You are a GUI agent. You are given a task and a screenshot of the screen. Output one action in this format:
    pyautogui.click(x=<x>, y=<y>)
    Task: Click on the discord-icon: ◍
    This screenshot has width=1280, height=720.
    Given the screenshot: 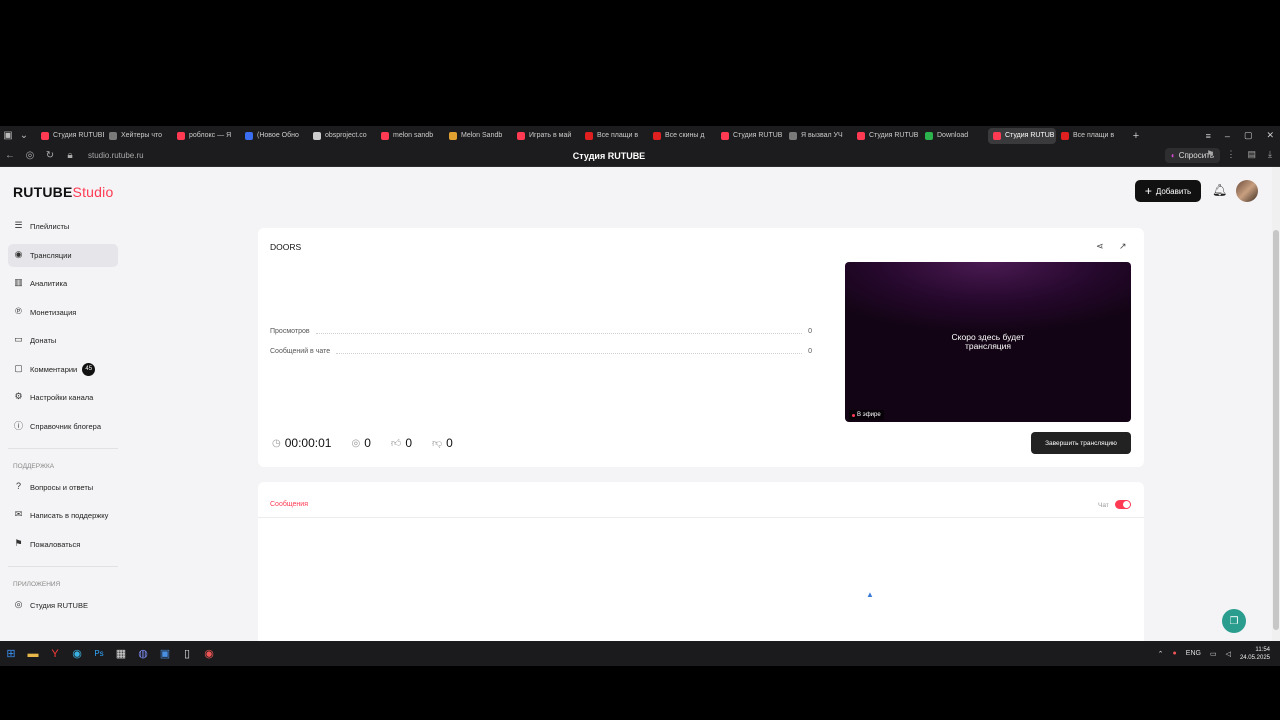 What is the action you would take?
    pyautogui.click(x=143, y=653)
    